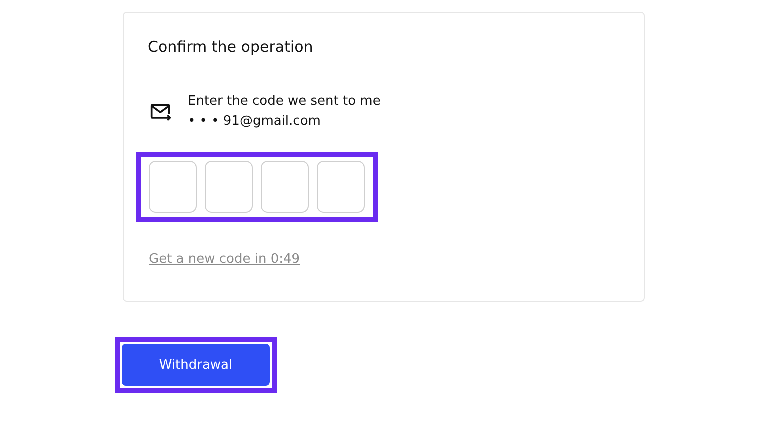 This screenshot has width=765, height=430. Describe the element at coordinates (196, 365) in the screenshot. I see `withdrawal-button: Withdrawal` at that location.